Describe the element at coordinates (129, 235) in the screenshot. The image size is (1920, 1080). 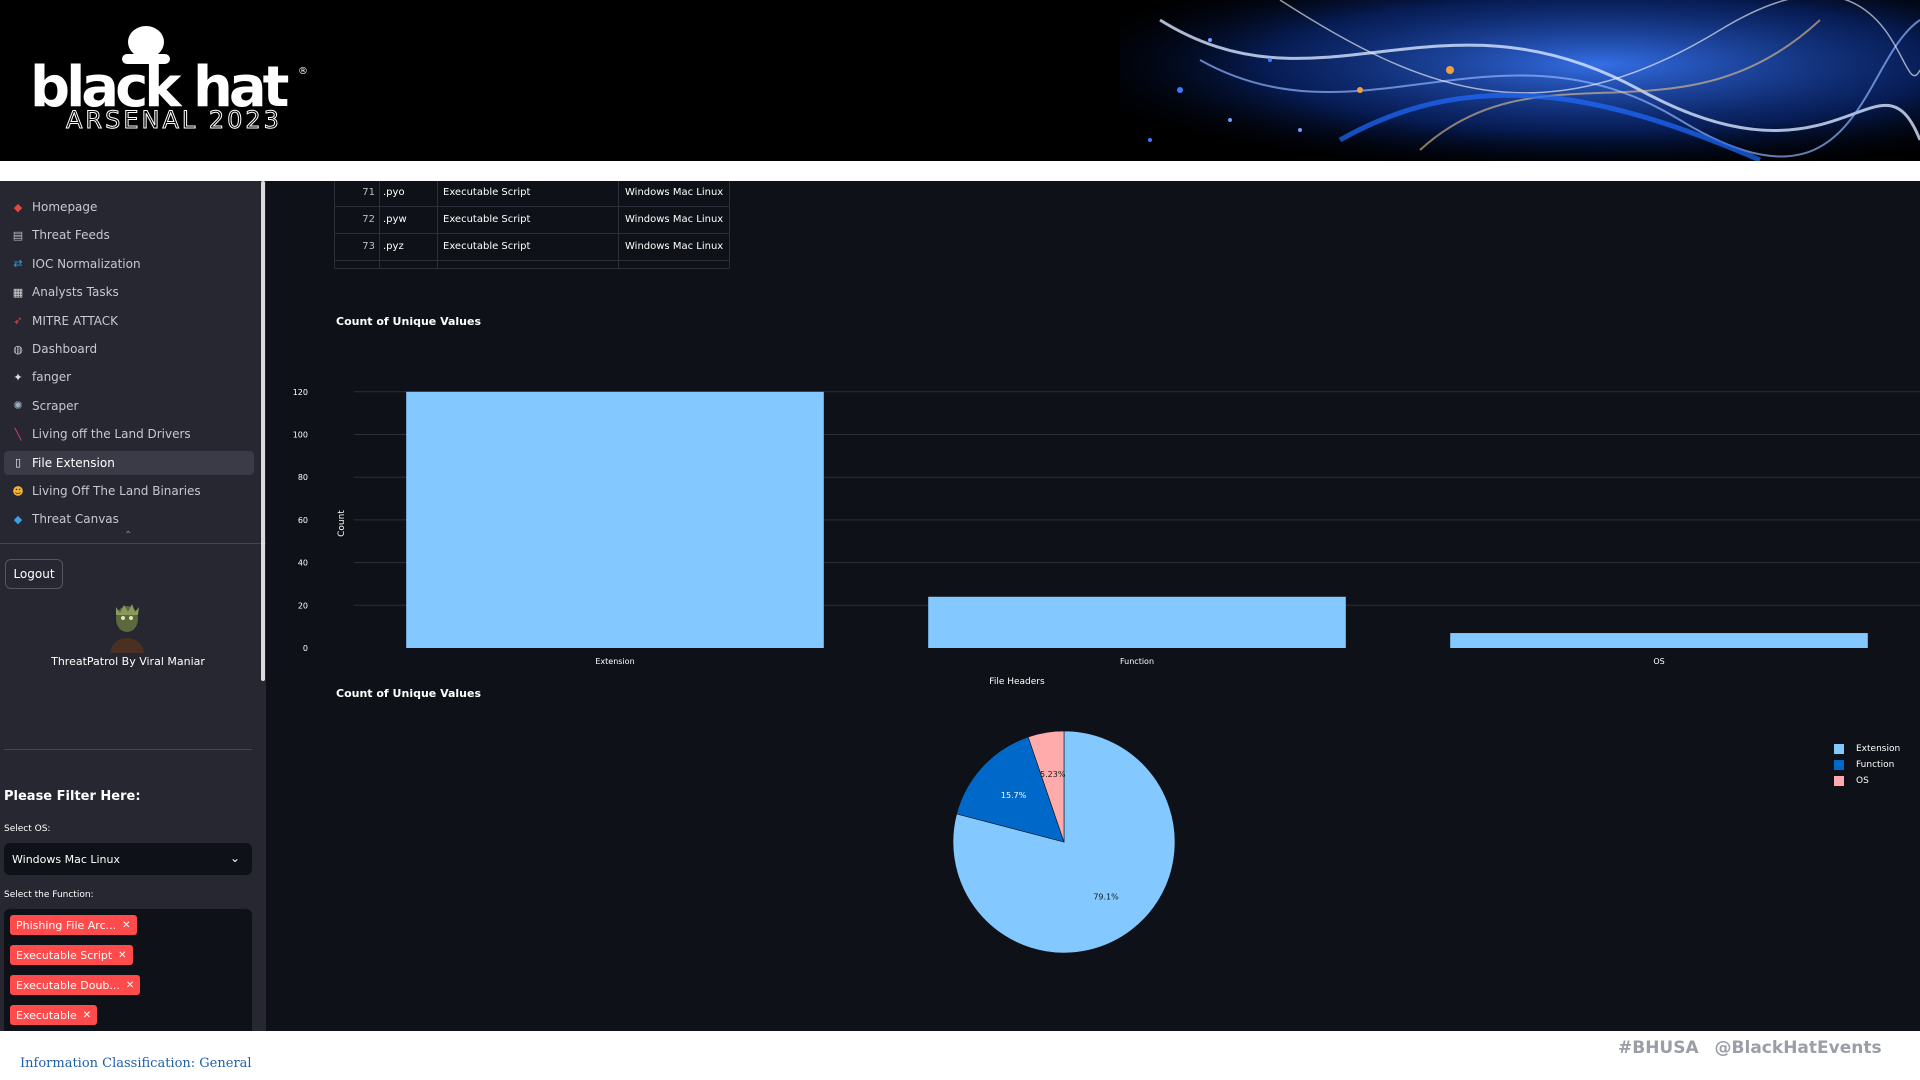
I see `sidebar-item-threat-feeds: ▤ Threat Feeds` at that location.